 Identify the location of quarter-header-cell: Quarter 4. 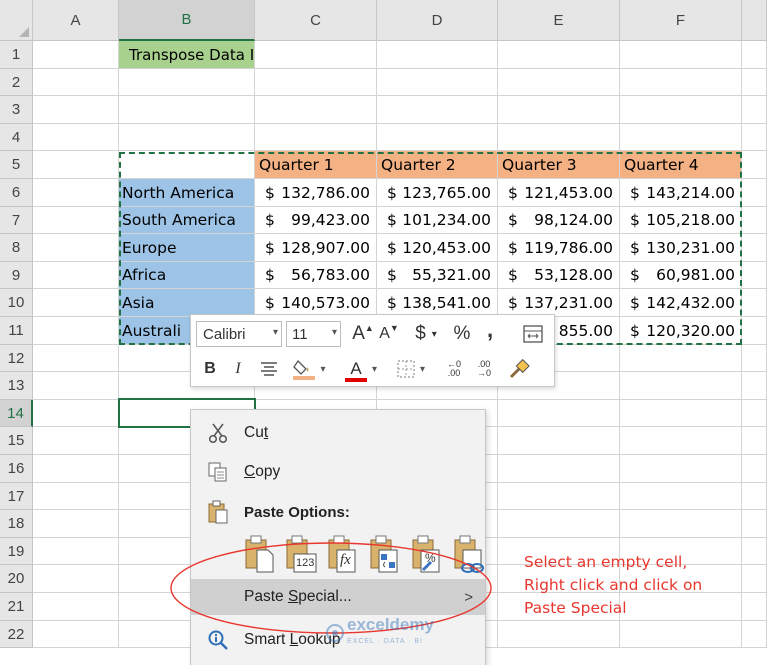
(681, 165).